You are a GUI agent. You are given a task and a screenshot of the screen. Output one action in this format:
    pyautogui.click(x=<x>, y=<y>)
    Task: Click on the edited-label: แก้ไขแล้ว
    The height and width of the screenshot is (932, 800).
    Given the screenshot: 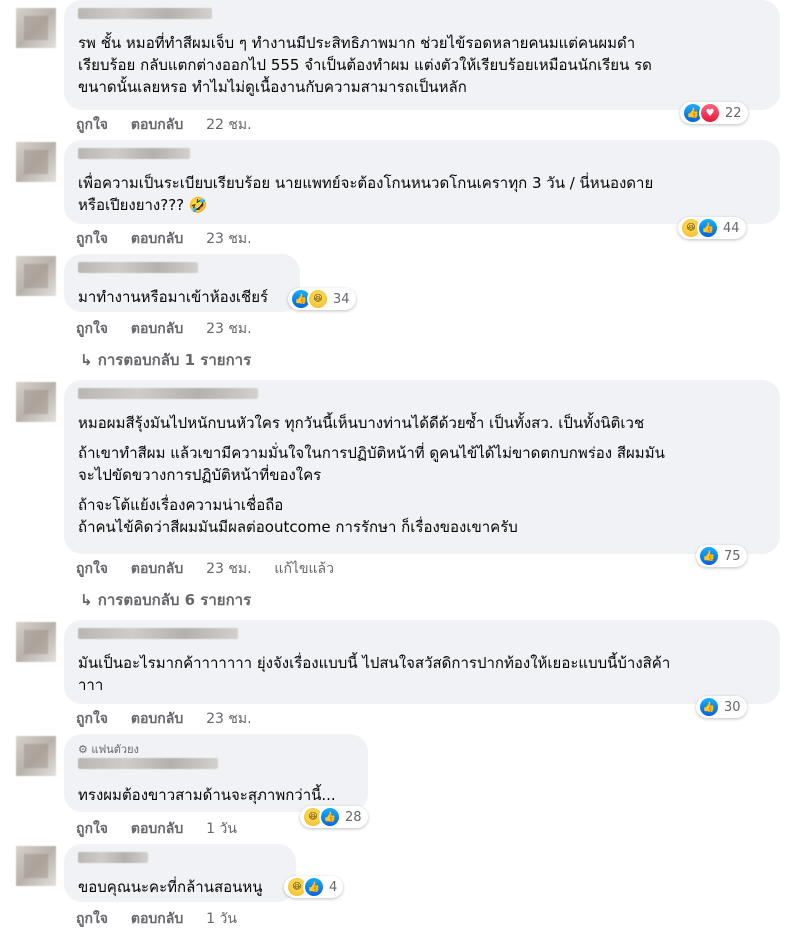 What is the action you would take?
    pyautogui.click(x=304, y=569)
    